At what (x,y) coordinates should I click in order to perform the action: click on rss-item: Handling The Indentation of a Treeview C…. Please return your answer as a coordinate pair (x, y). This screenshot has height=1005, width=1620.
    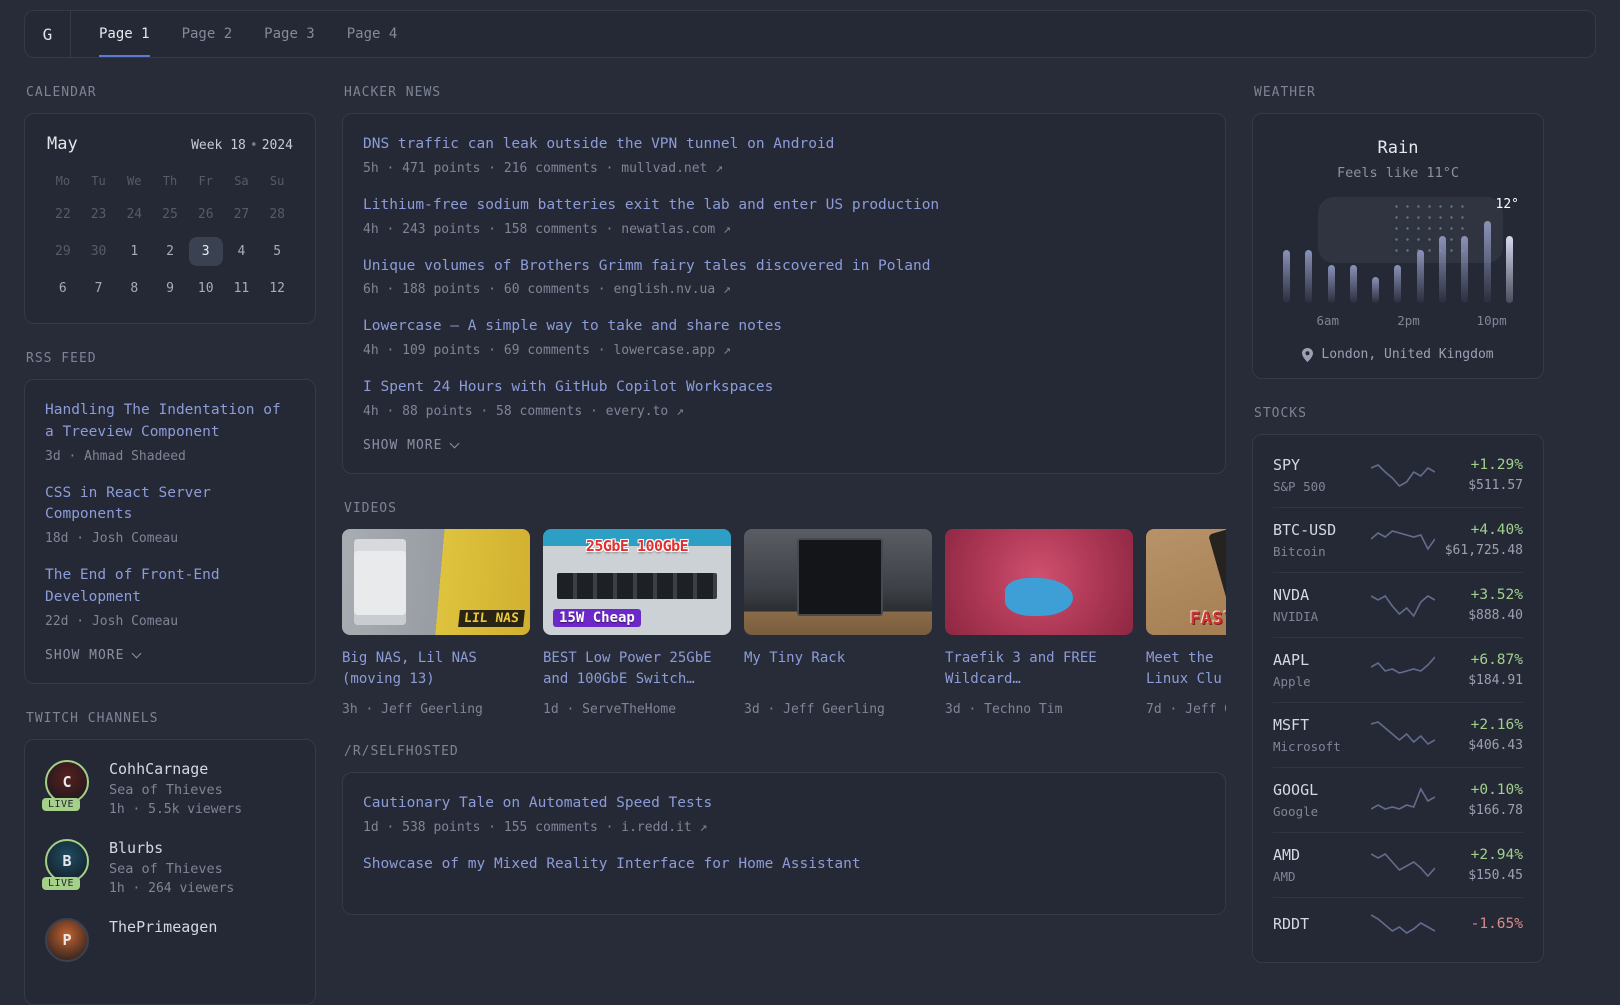
    Looking at the image, I should click on (170, 432).